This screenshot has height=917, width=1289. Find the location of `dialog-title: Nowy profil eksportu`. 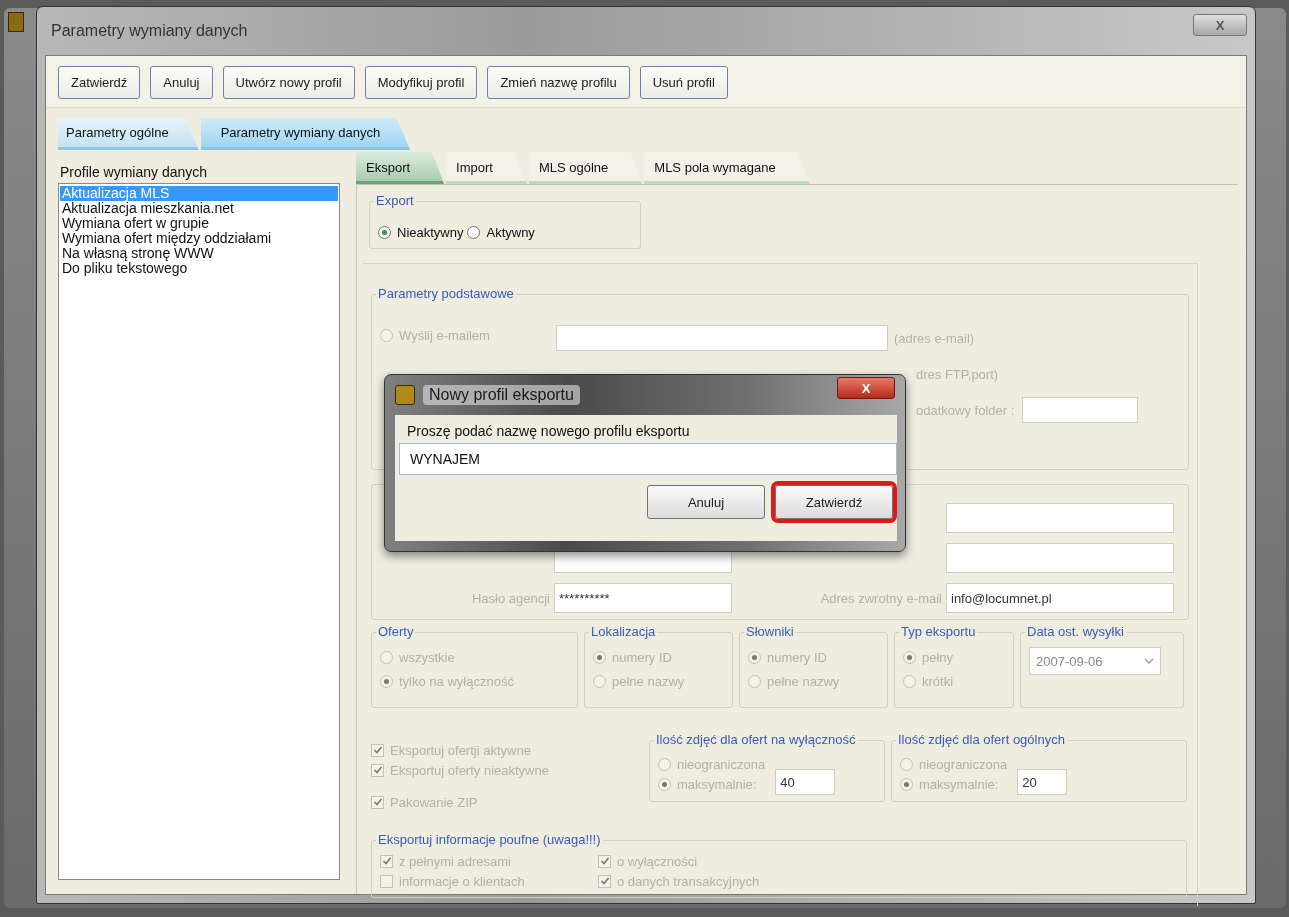

dialog-title: Nowy profil eksportu is located at coordinates (501, 395).